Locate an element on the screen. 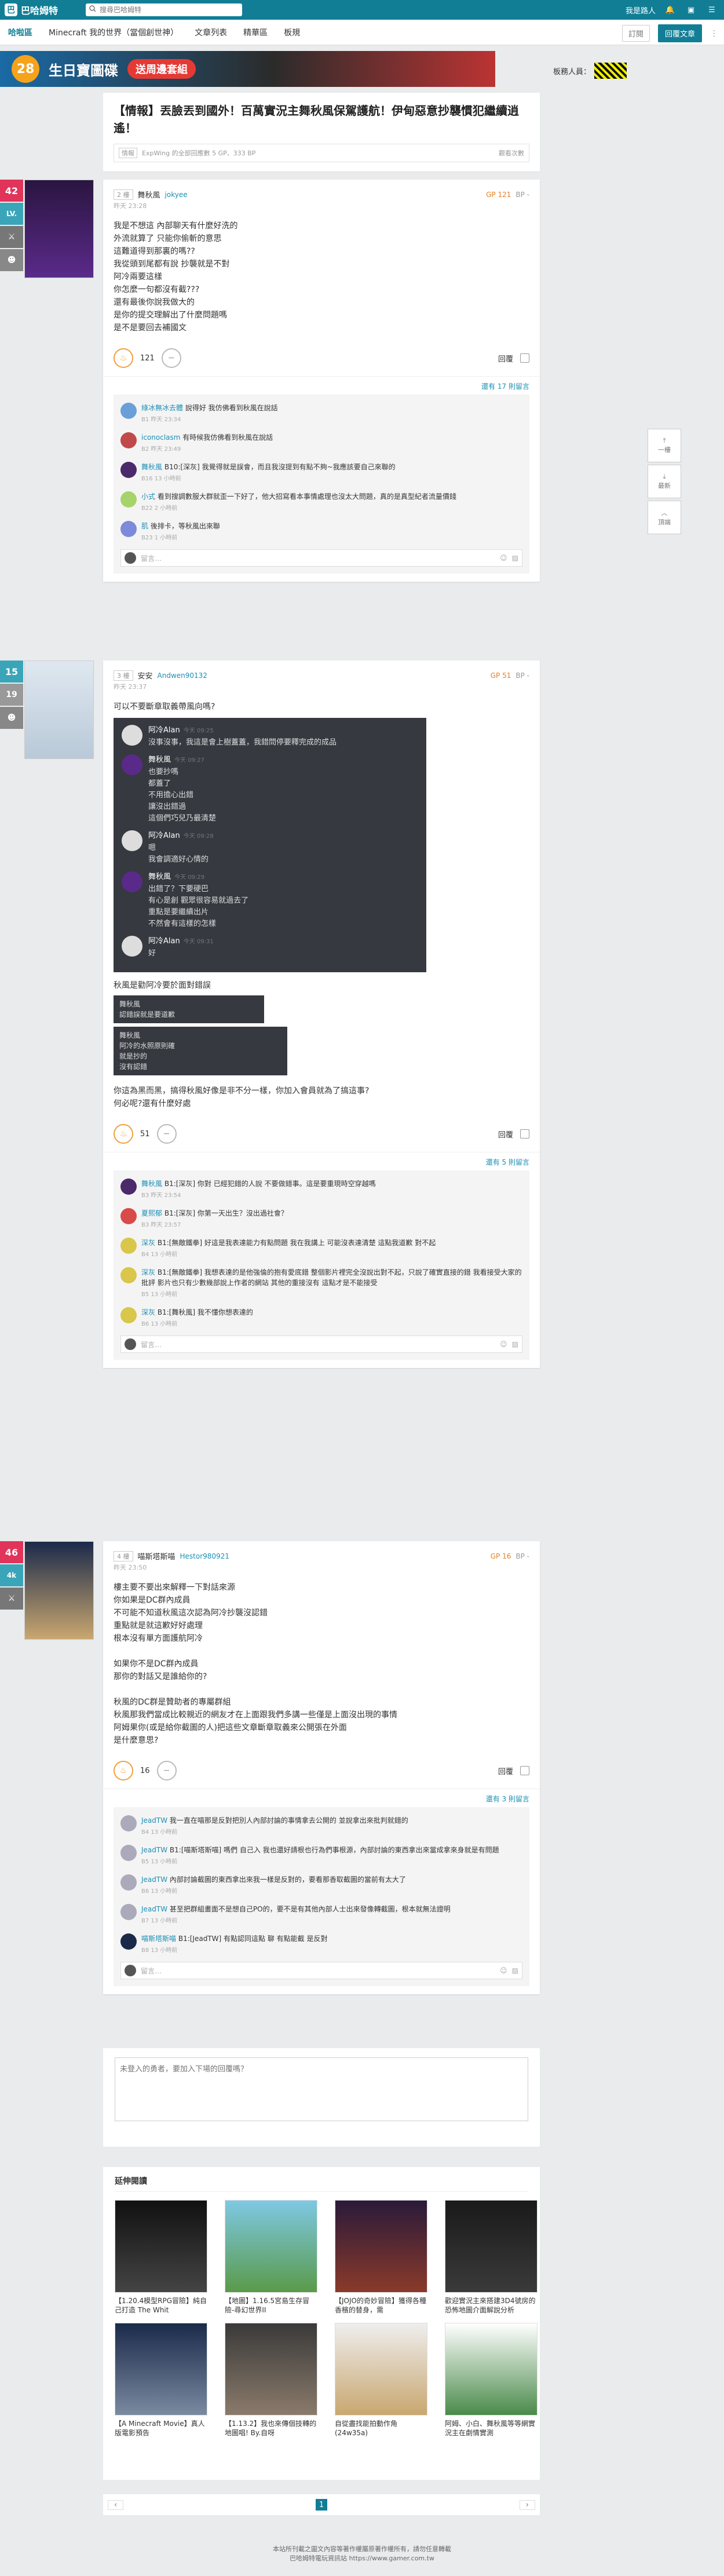 This screenshot has height=2576, width=724. related-item: 【1.13.2】我也來傳個技轉的地圖唱! By.自呀 is located at coordinates (271, 2381).